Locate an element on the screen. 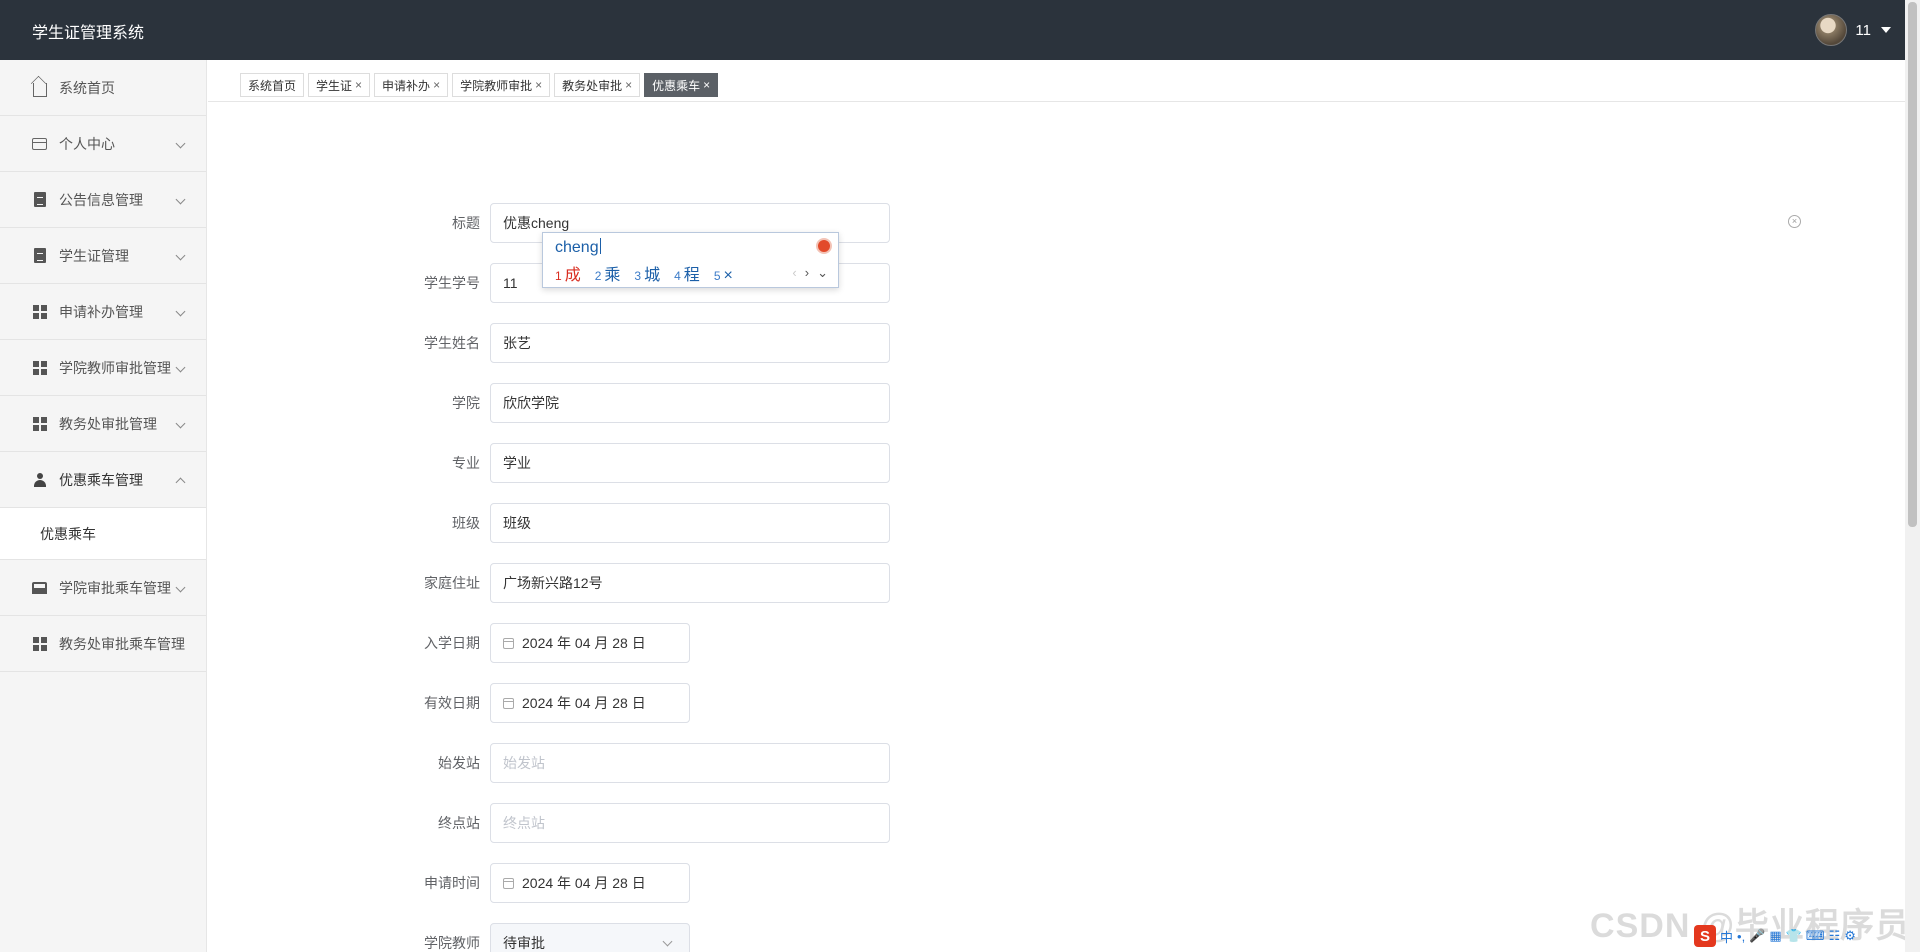 The width and height of the screenshot is (1920, 952). title-label: 标题 is located at coordinates (466, 223).